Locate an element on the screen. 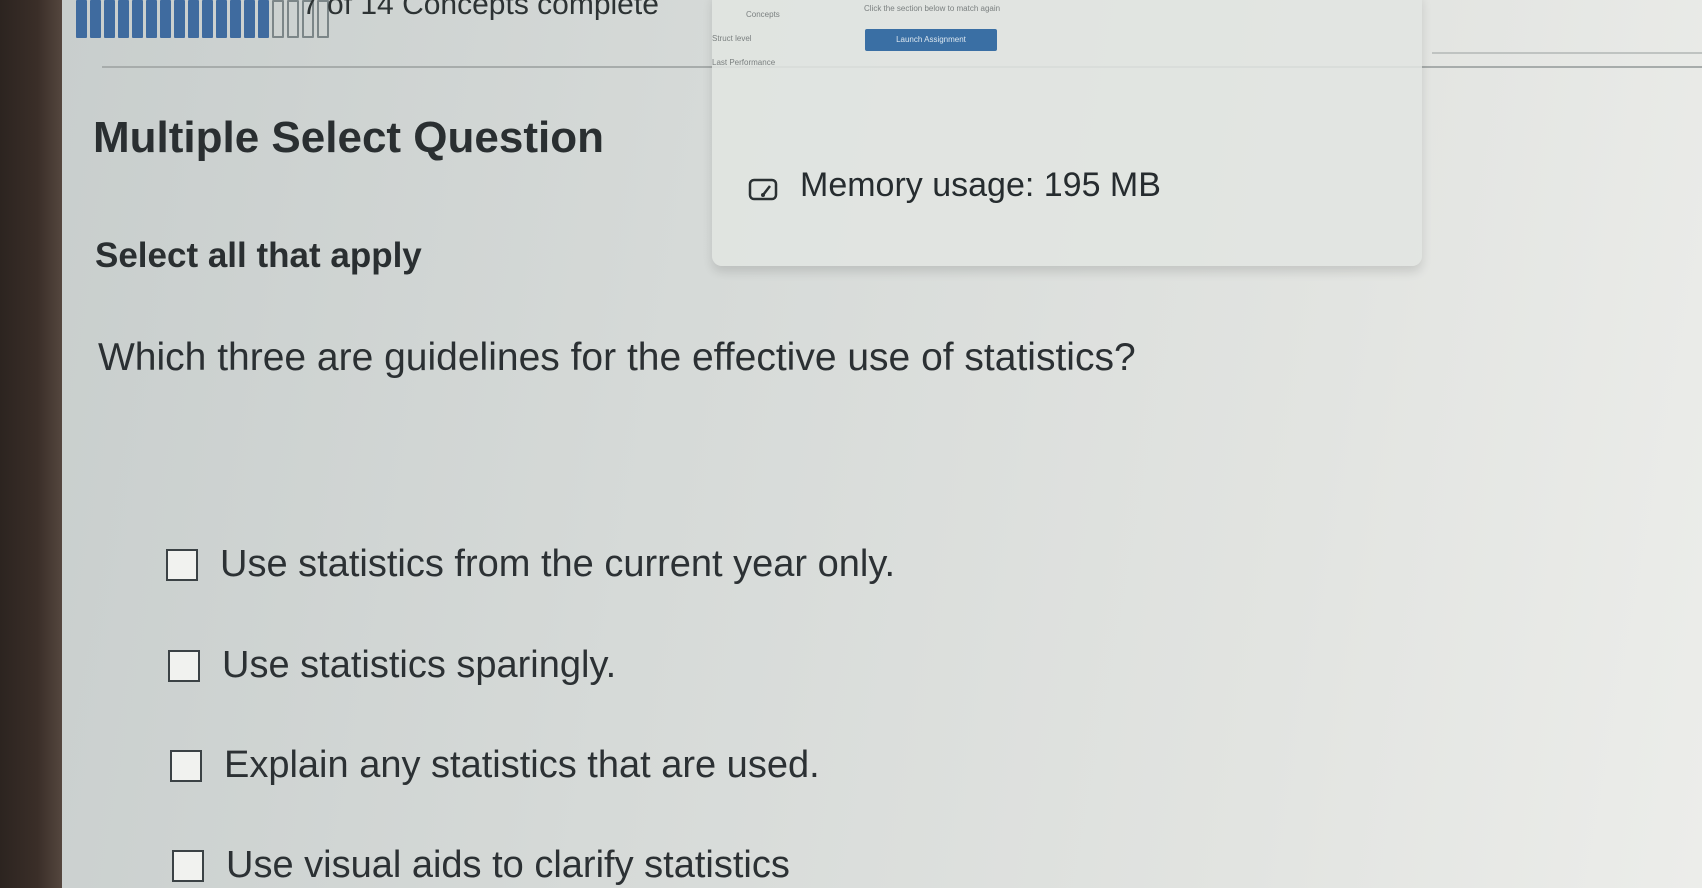 This screenshot has height=888, width=1702. answer-option-label: Explain any statistics that are used. is located at coordinates (522, 765).